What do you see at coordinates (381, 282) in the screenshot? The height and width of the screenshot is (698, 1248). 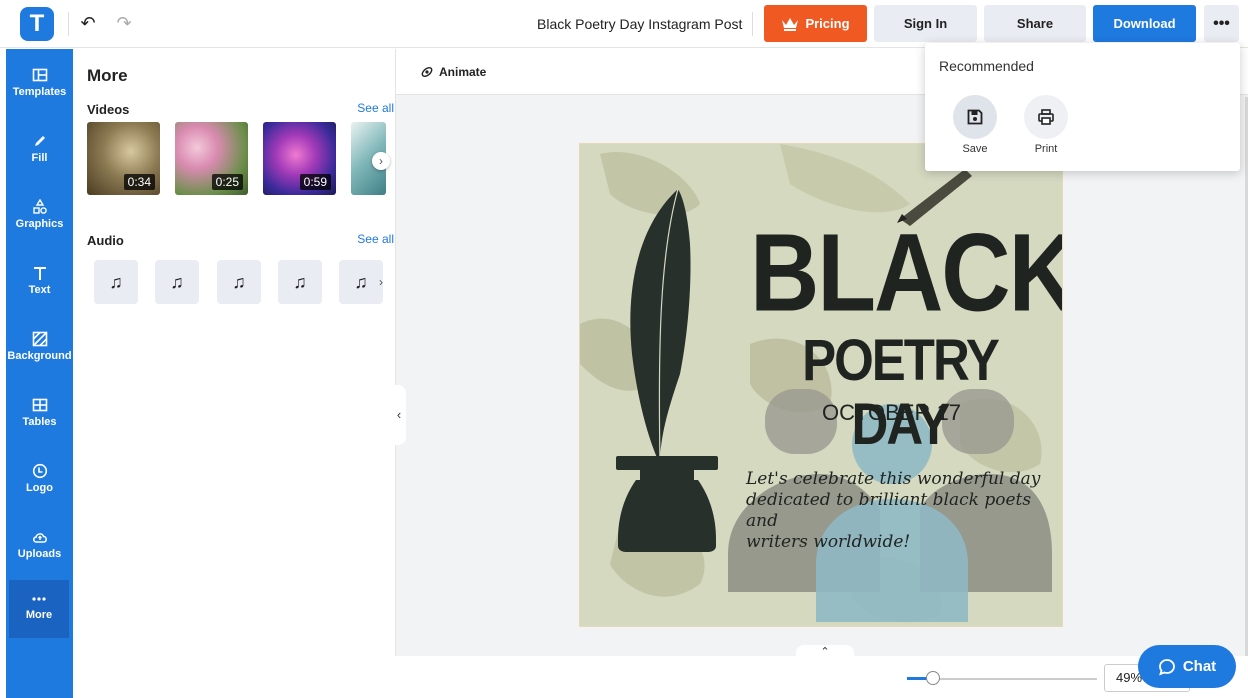 I see `audio-next-arrow-icon: ›` at bounding box center [381, 282].